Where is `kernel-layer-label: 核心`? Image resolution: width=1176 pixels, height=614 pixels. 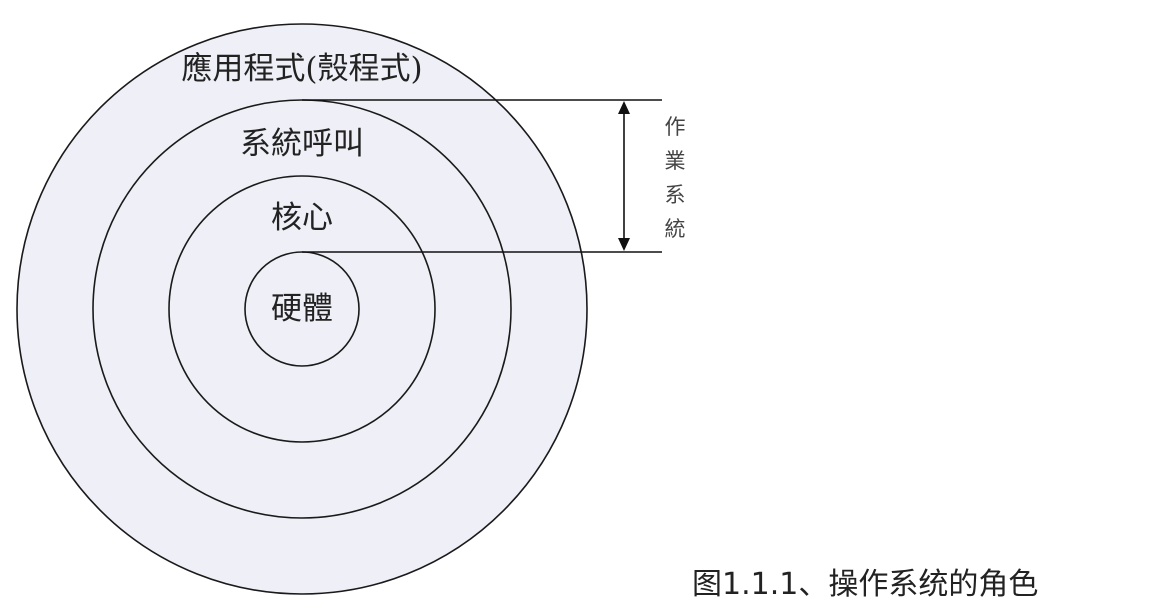 kernel-layer-label: 核心 is located at coordinates (302, 218).